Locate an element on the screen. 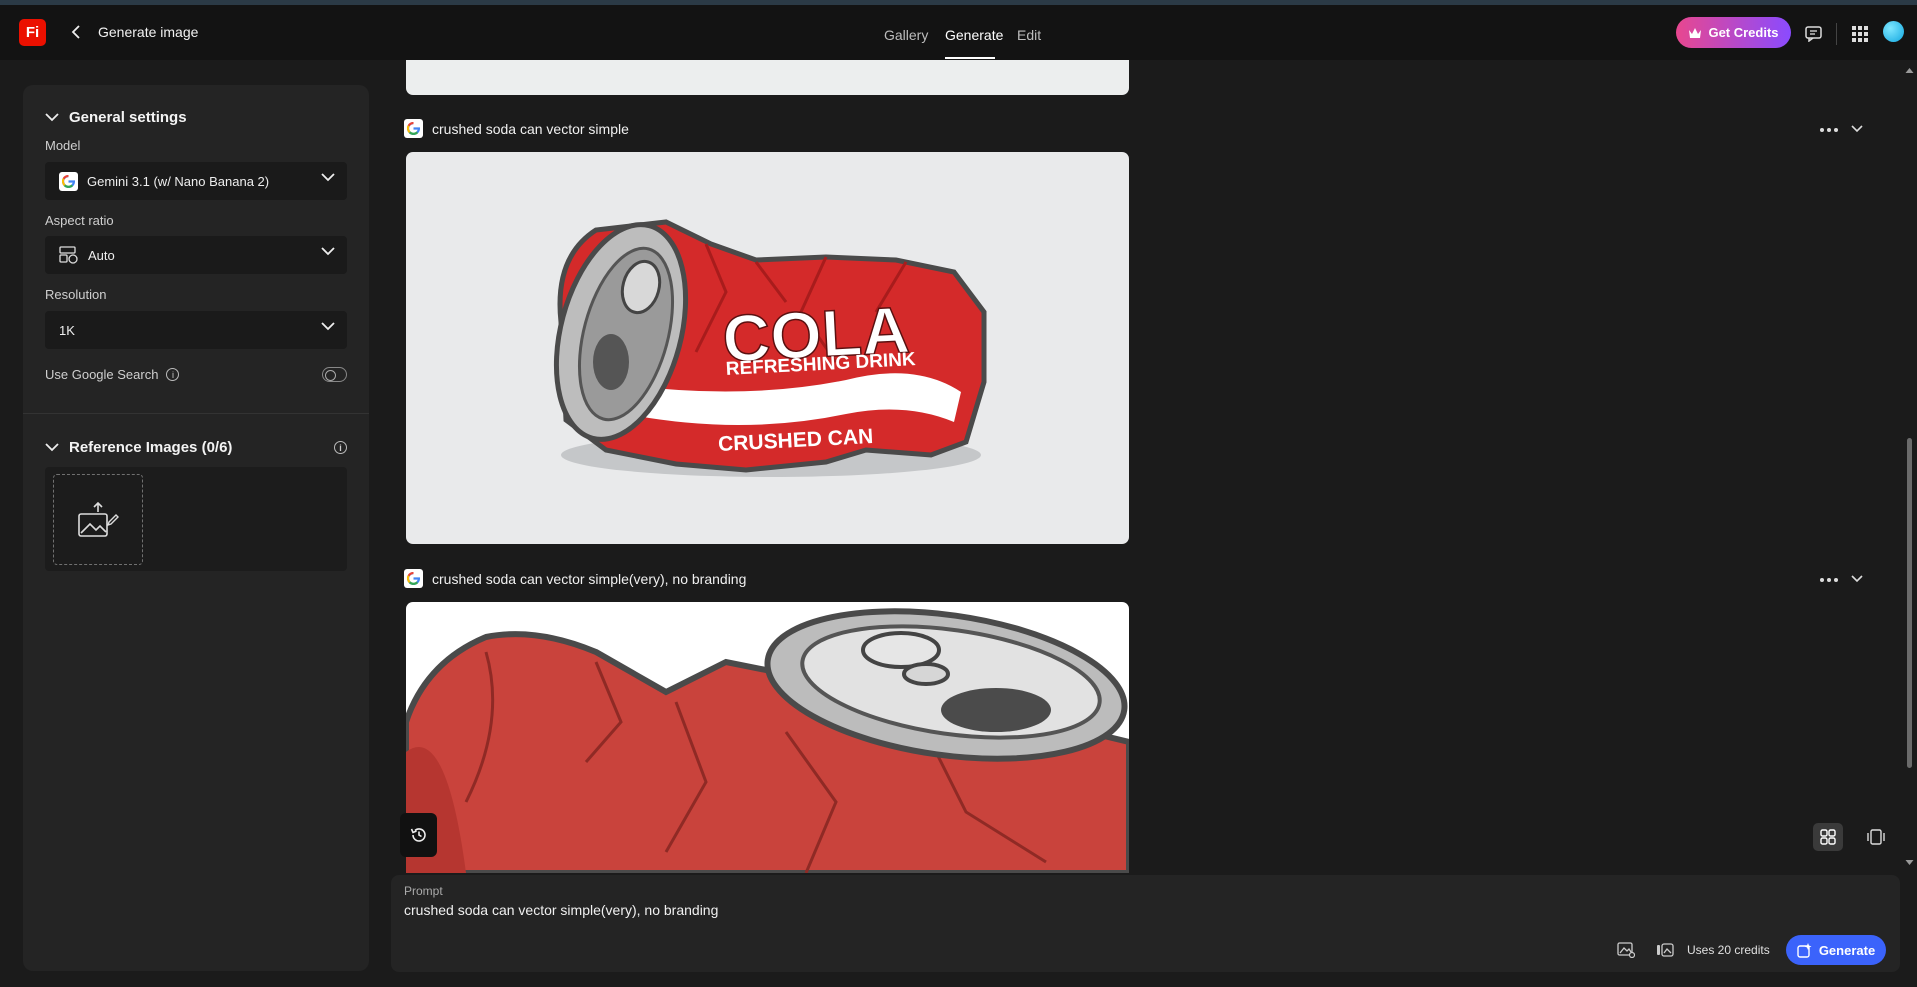 The image size is (1917, 987). get-credits-button: Get Credits is located at coordinates (1733, 32).